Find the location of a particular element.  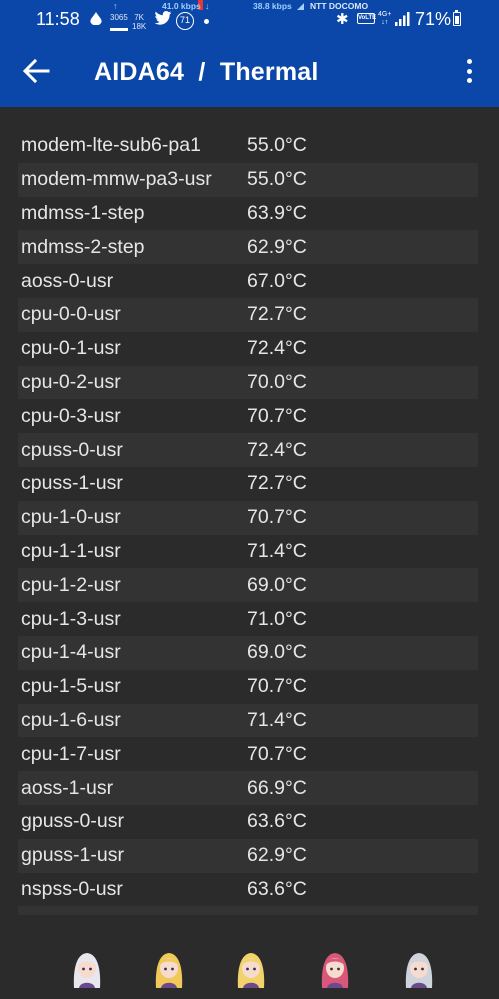

sensor-name: cpu-1-6-usr is located at coordinates (71, 719).